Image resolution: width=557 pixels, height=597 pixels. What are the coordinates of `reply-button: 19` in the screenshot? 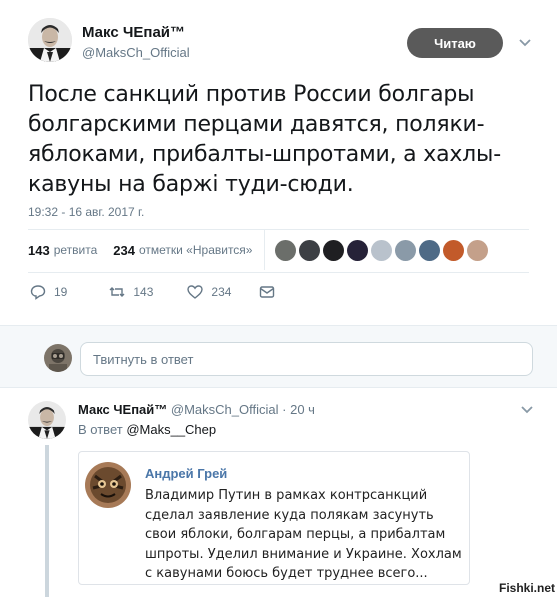 It's located at (48, 292).